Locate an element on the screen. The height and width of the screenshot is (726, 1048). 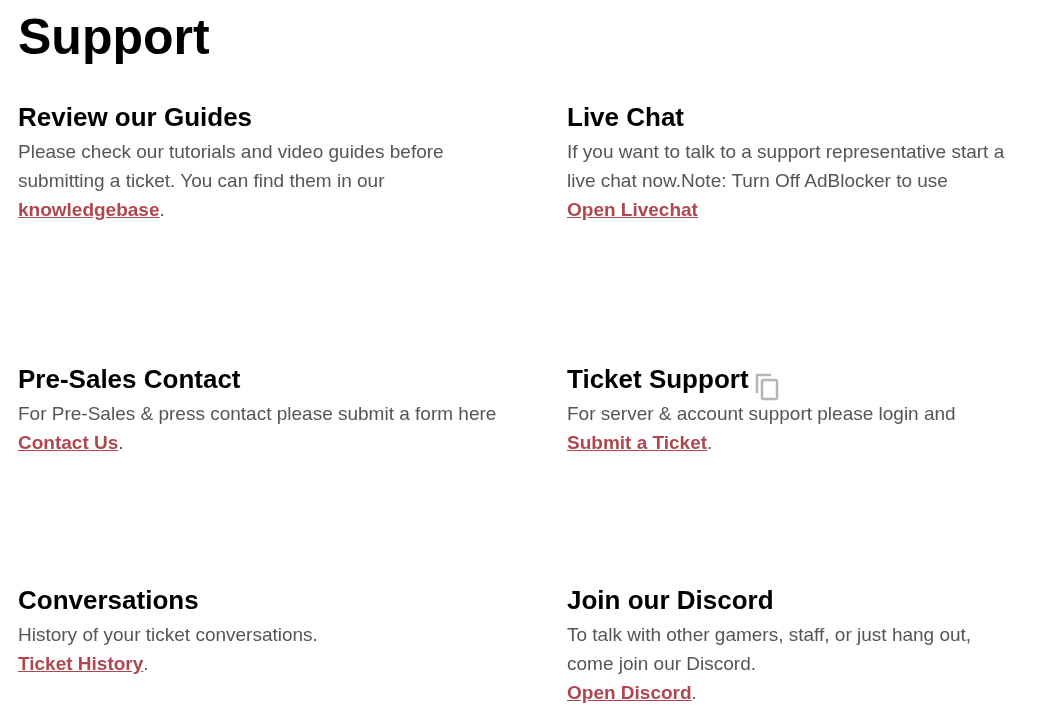
card-title: Review our Guides is located at coordinates (135, 117).